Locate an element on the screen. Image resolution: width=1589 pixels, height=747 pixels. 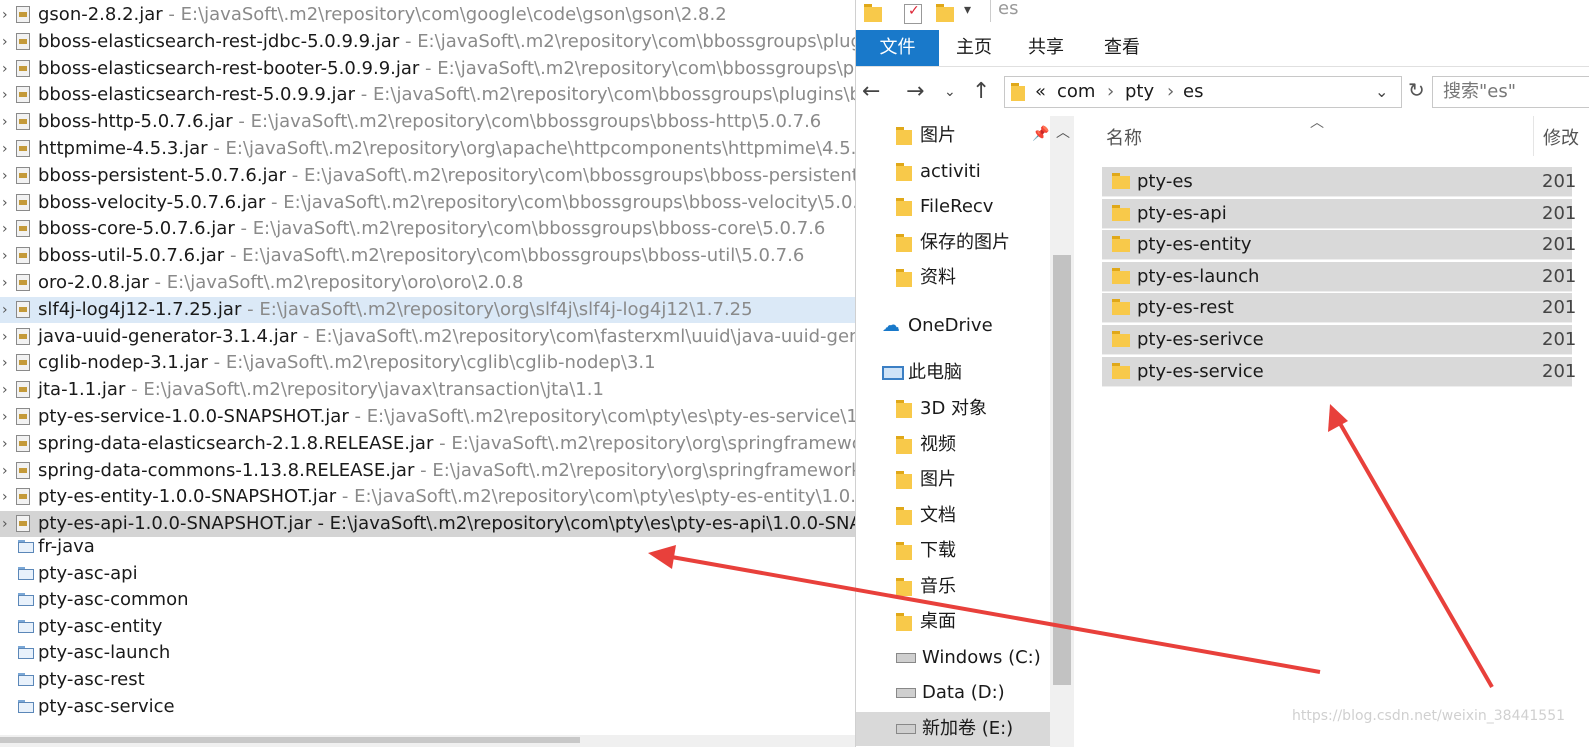
tab-view: 查看 is located at coordinates (1122, 48).